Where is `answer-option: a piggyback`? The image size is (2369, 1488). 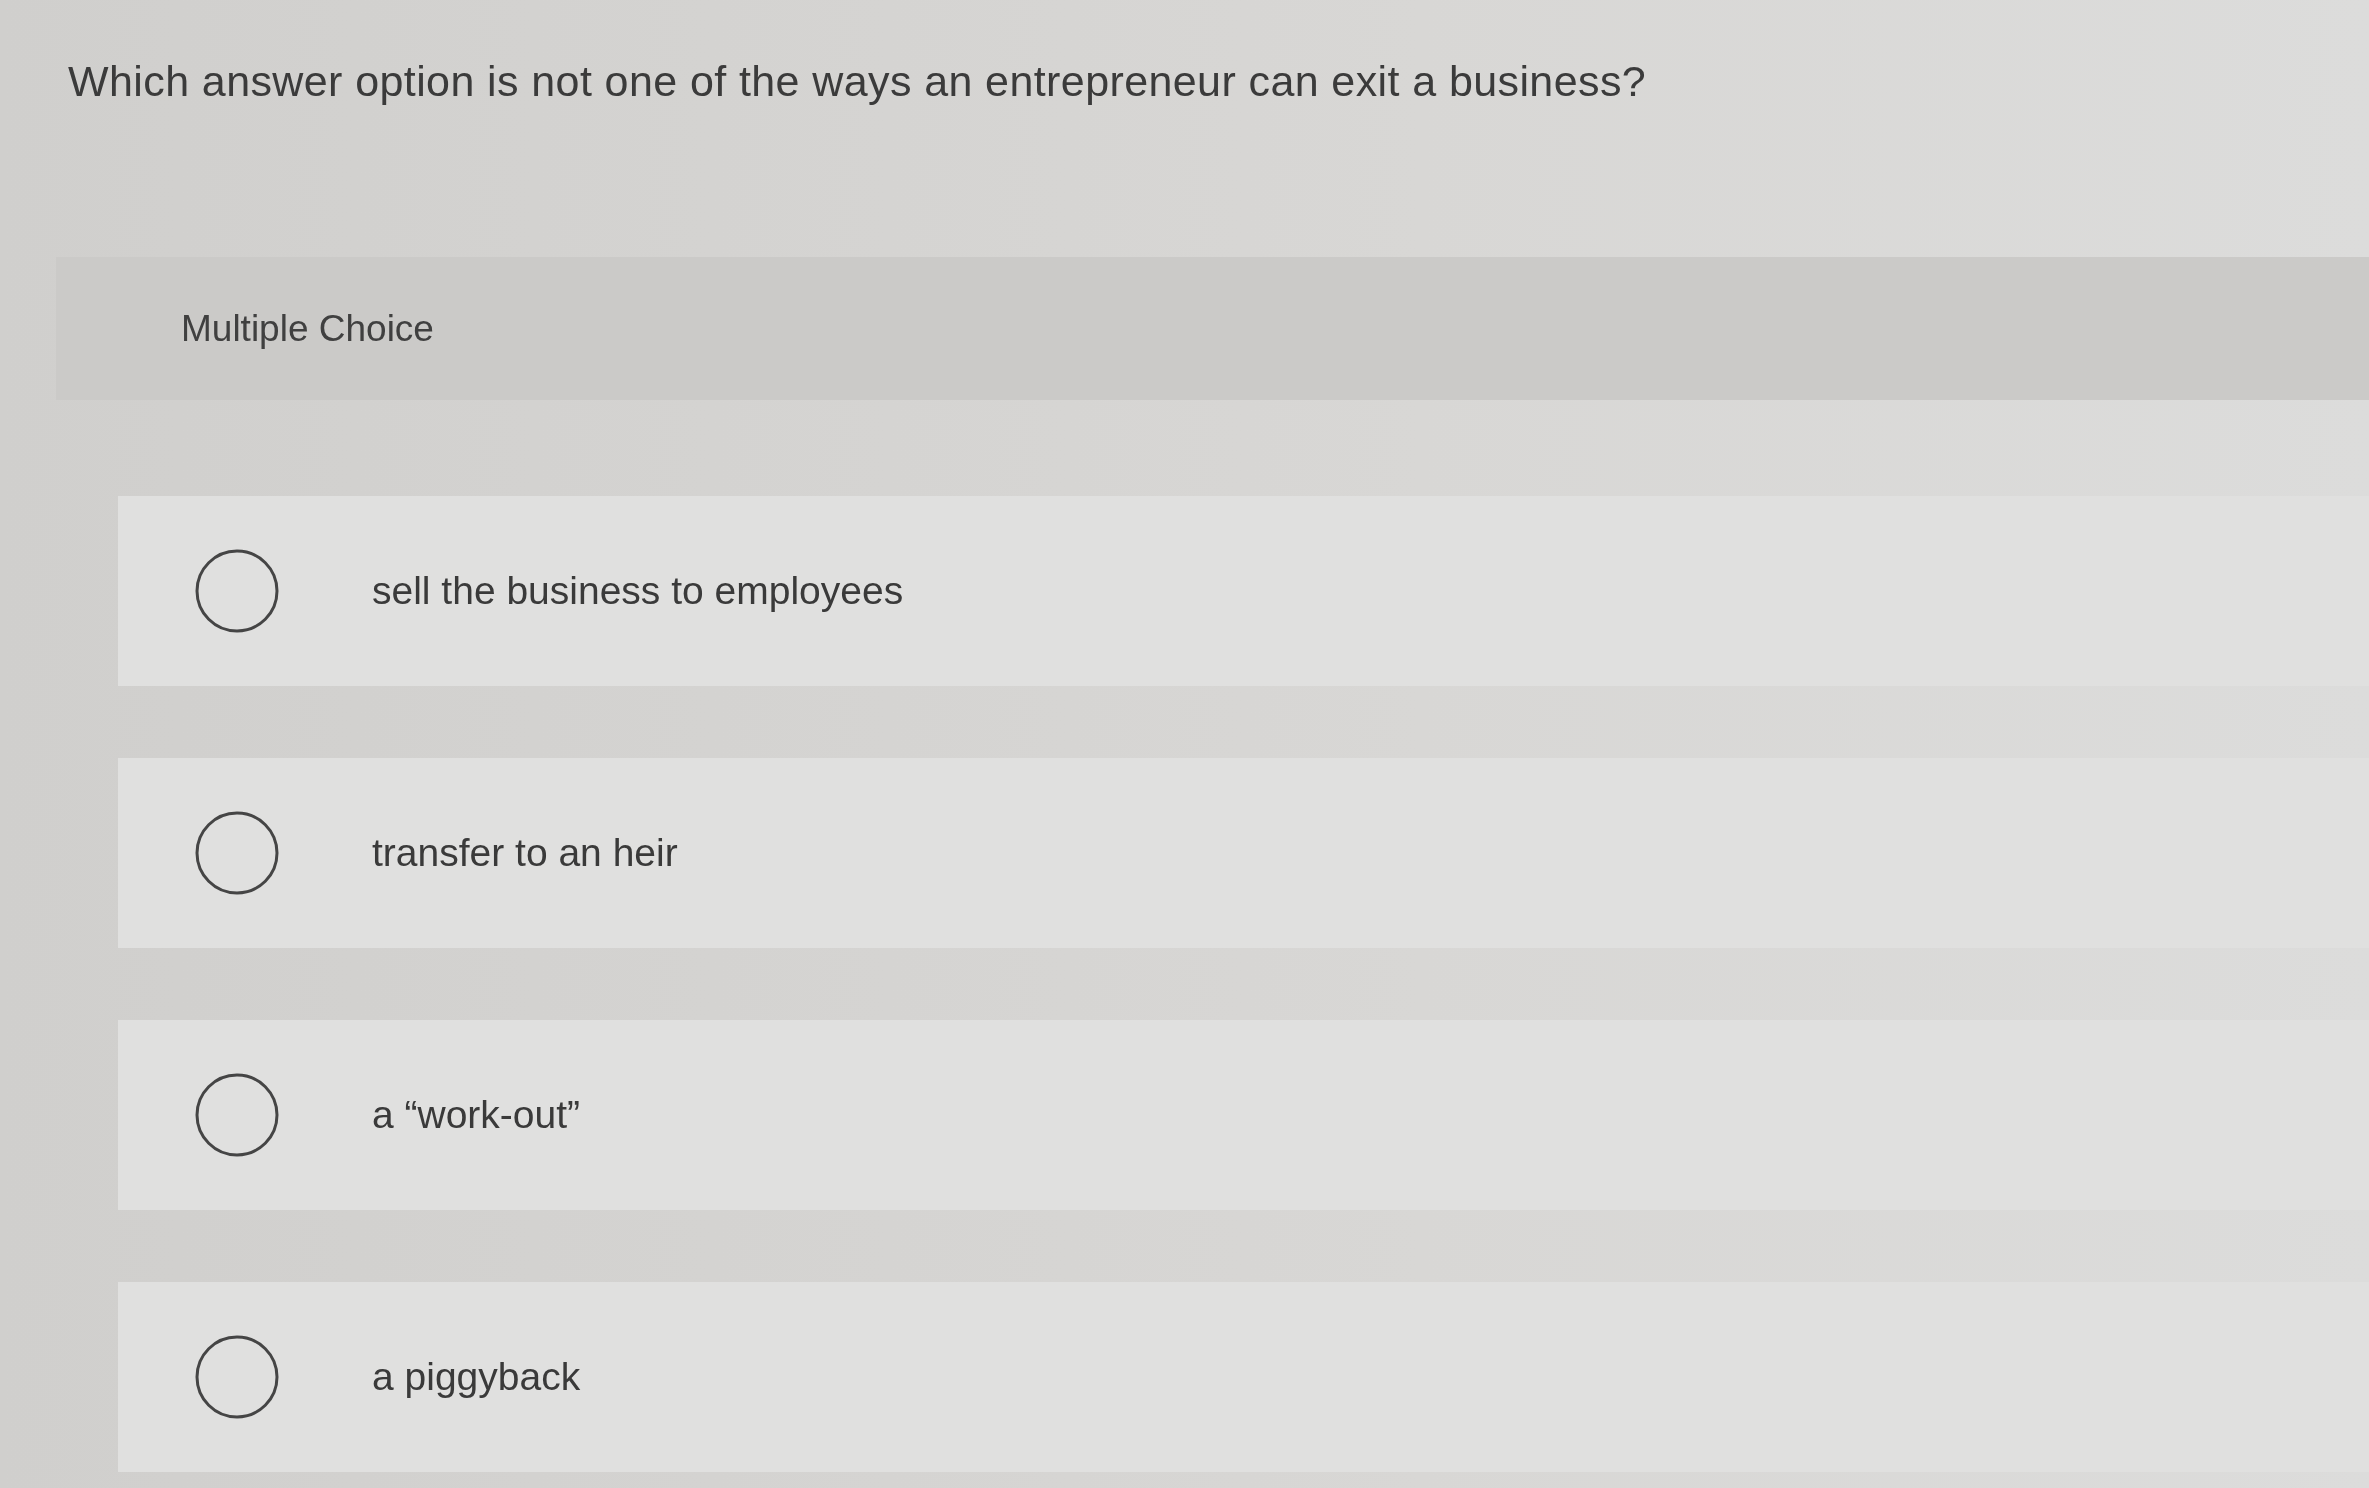 answer-option: a piggyback is located at coordinates (1243, 1377).